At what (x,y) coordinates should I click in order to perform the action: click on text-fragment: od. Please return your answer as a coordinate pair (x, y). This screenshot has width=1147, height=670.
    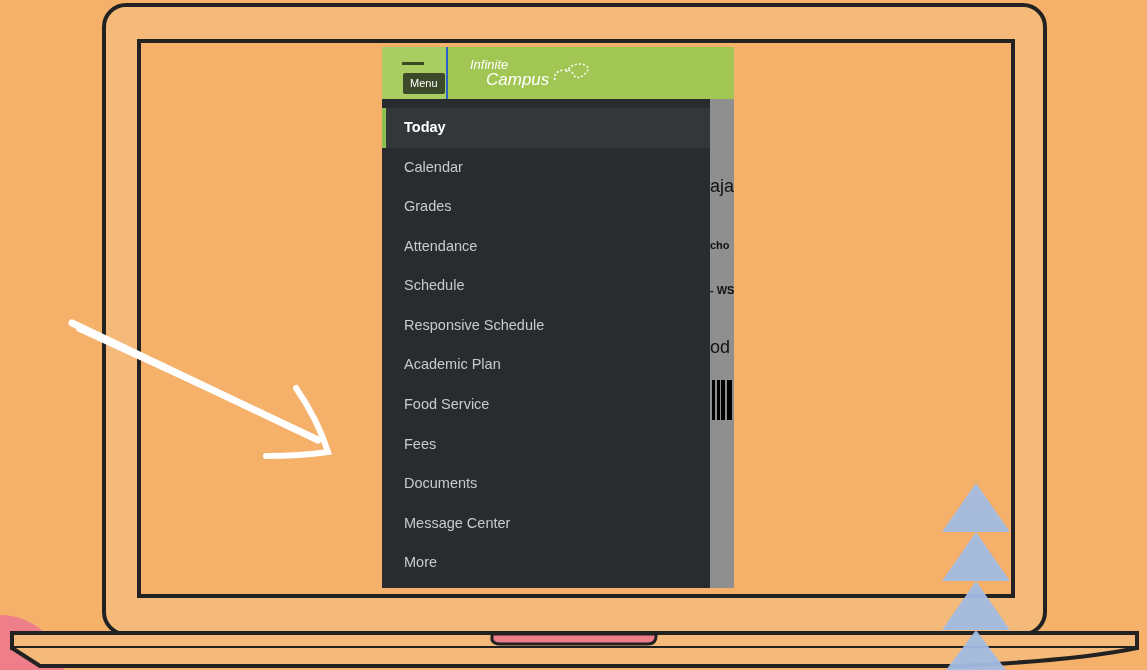
    Looking at the image, I should click on (721, 347).